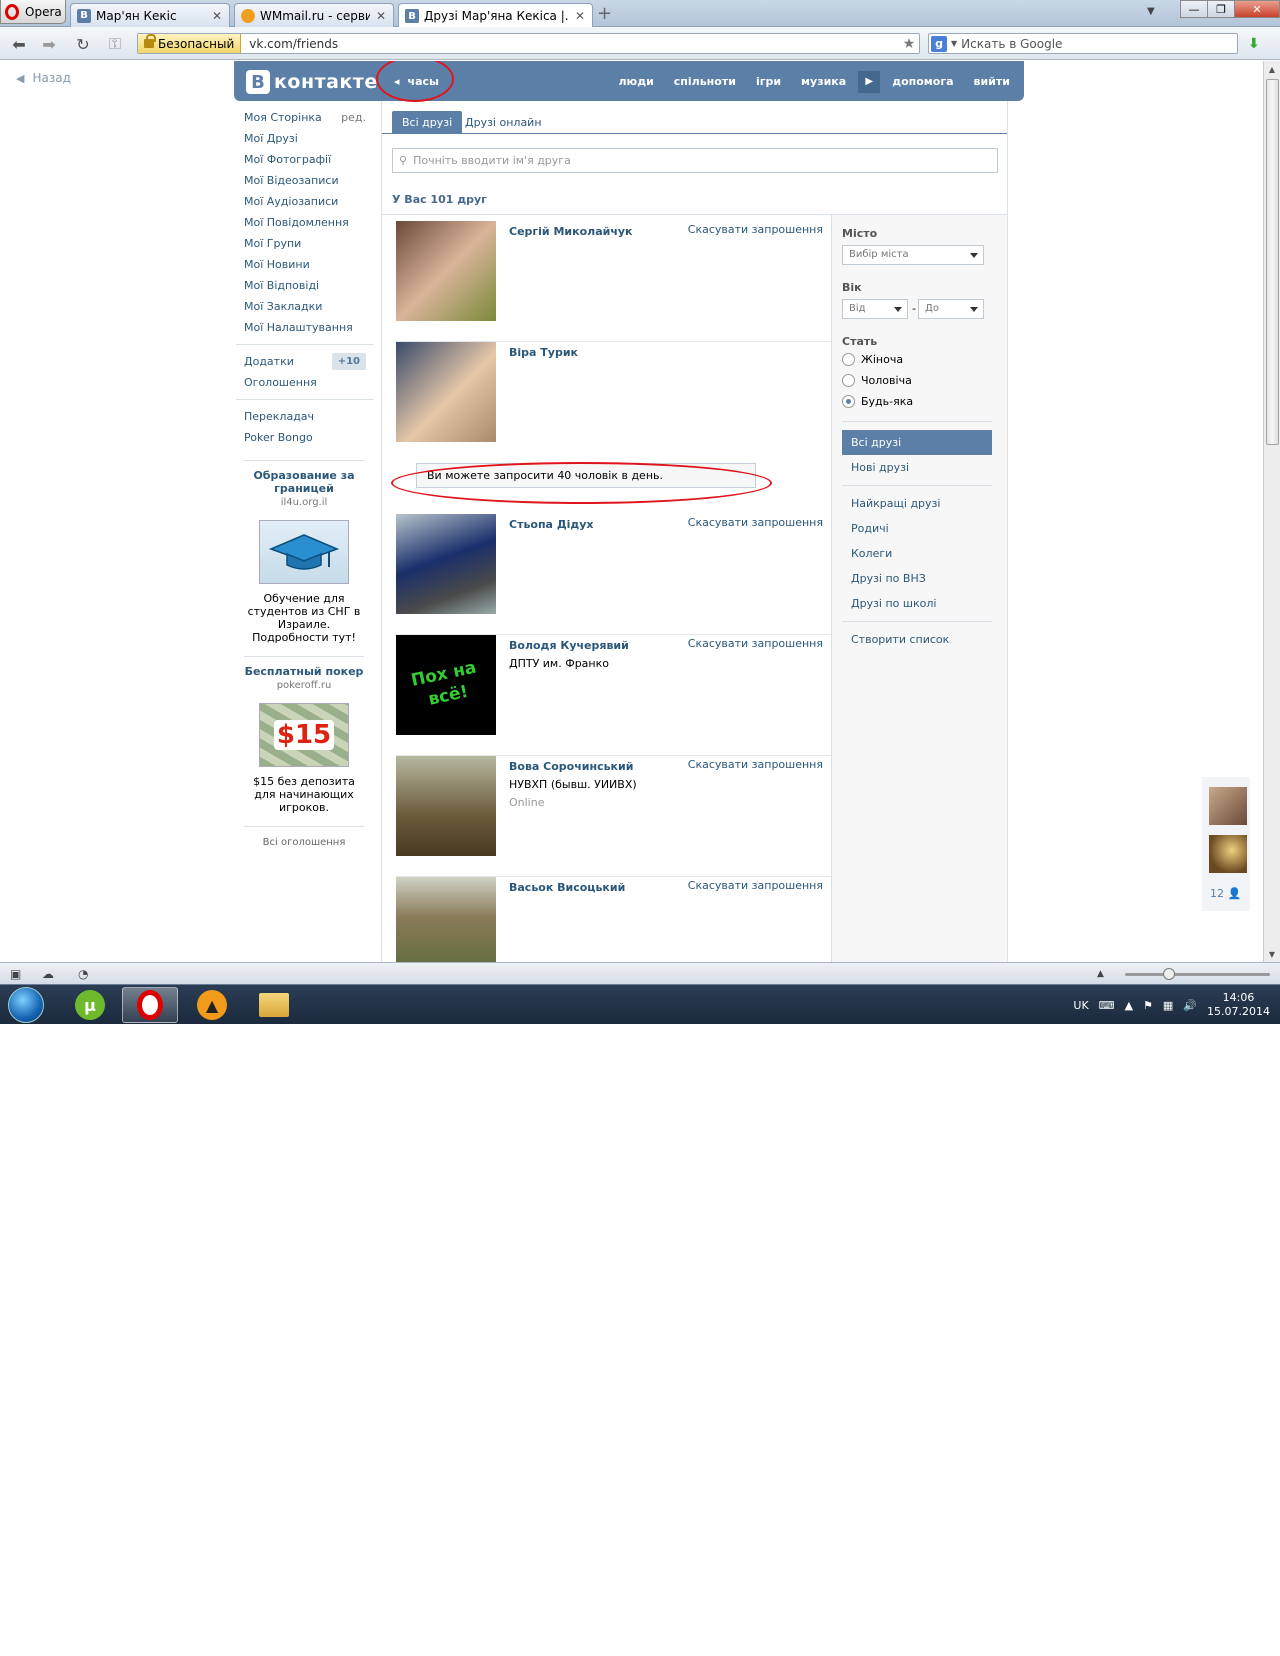  Describe the element at coordinates (305, 264) in the screenshot. I see `menu-item-news: Мої Новини` at that location.